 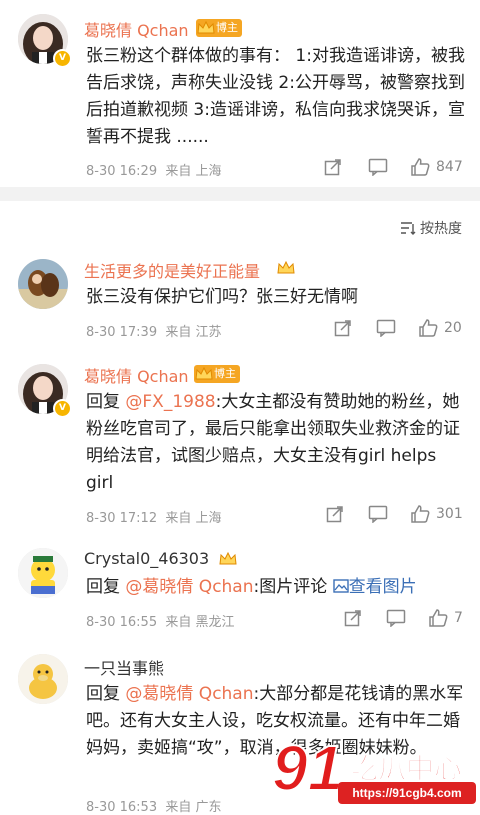 What do you see at coordinates (431, 228) in the screenshot?
I see `sort-button: 按热度` at bounding box center [431, 228].